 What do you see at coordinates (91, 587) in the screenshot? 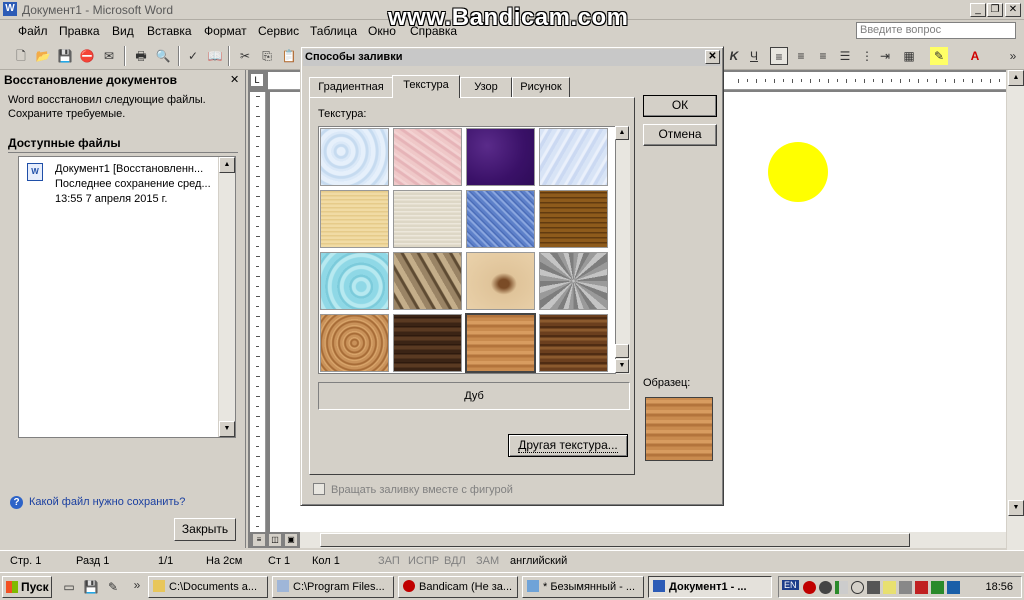
I see `quicklaunch-icon: 💾` at bounding box center [91, 587].